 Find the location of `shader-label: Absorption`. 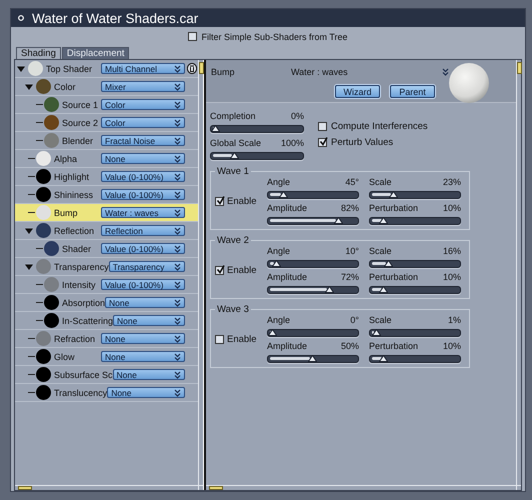

shader-label: Absorption is located at coordinates (84, 303).